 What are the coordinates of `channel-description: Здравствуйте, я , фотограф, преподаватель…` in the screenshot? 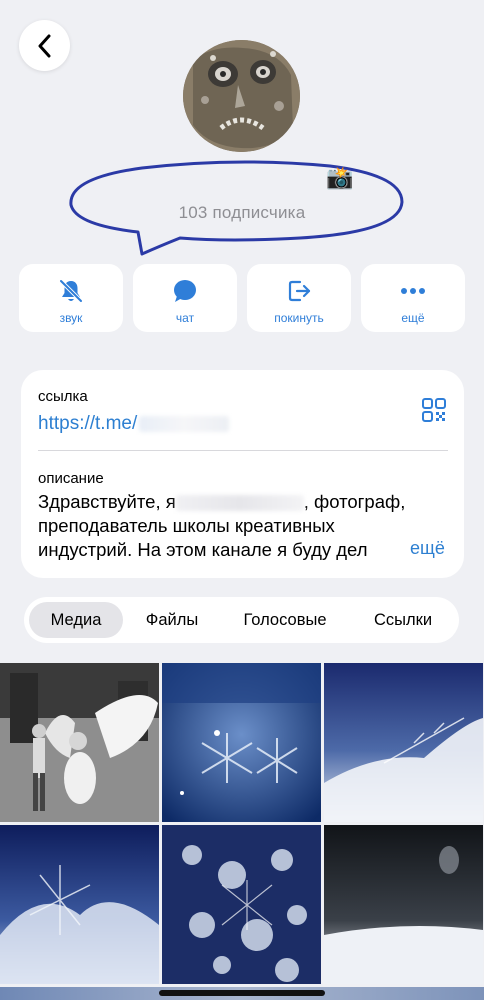 It's located at (248, 526).